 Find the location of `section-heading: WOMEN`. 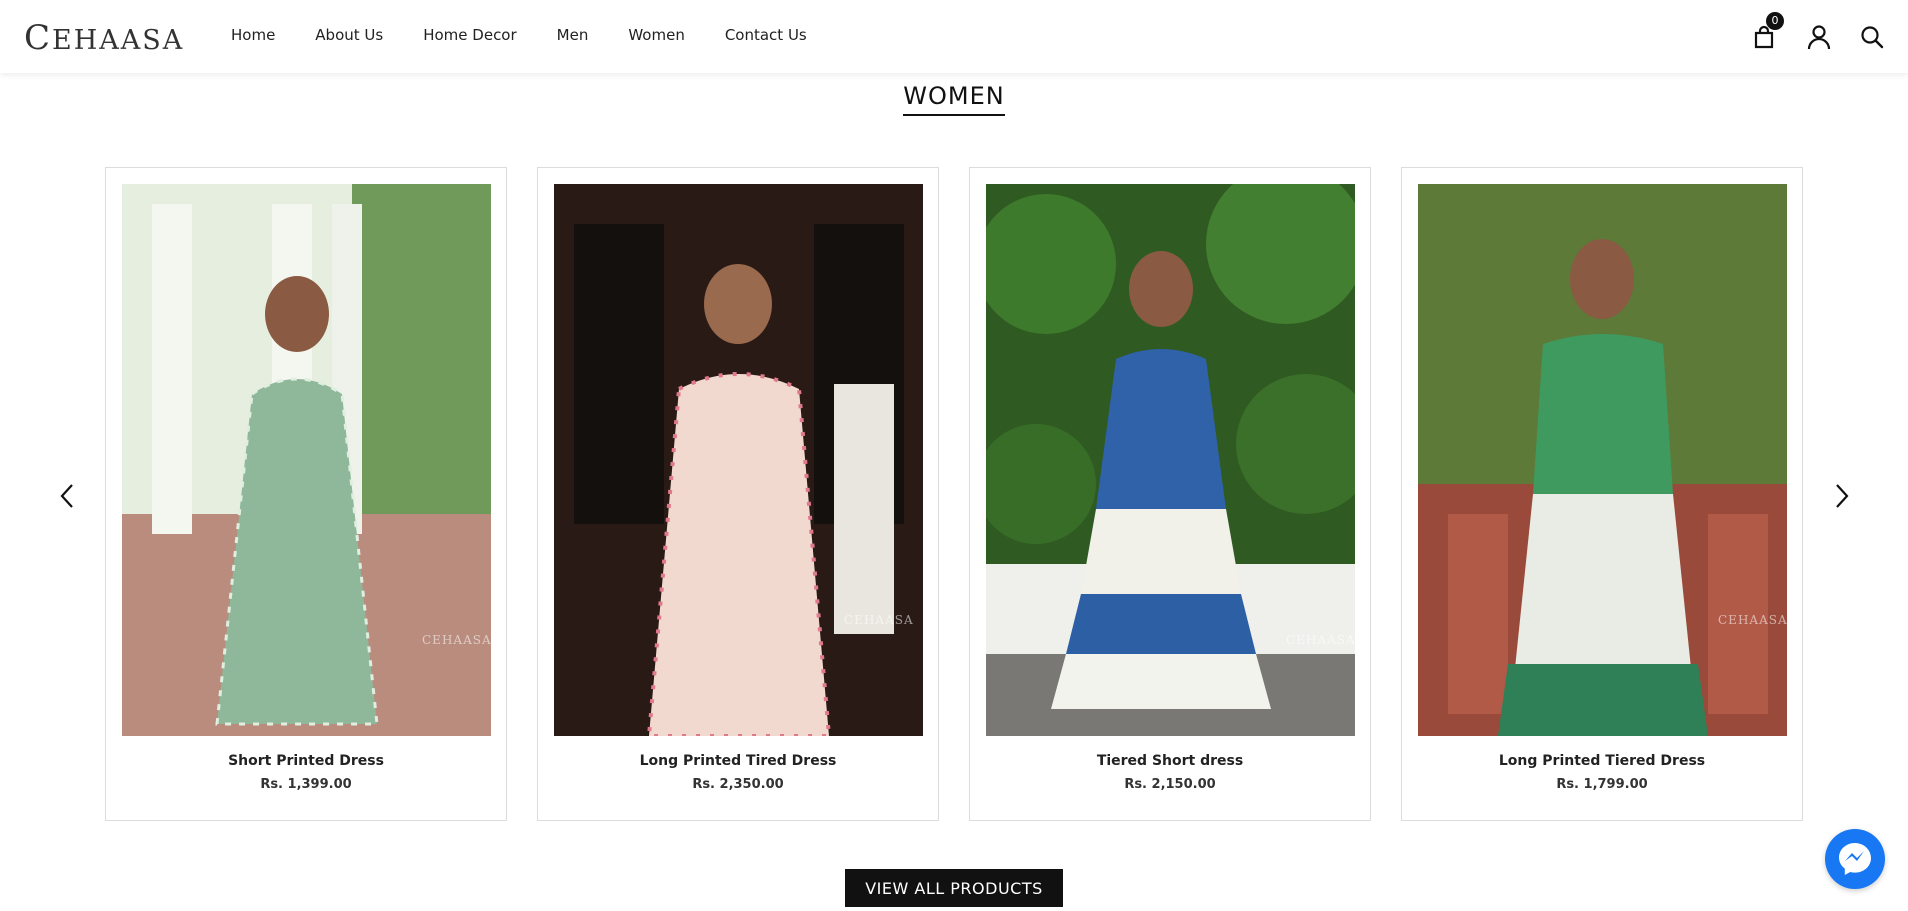

section-heading: WOMEN is located at coordinates (954, 99).